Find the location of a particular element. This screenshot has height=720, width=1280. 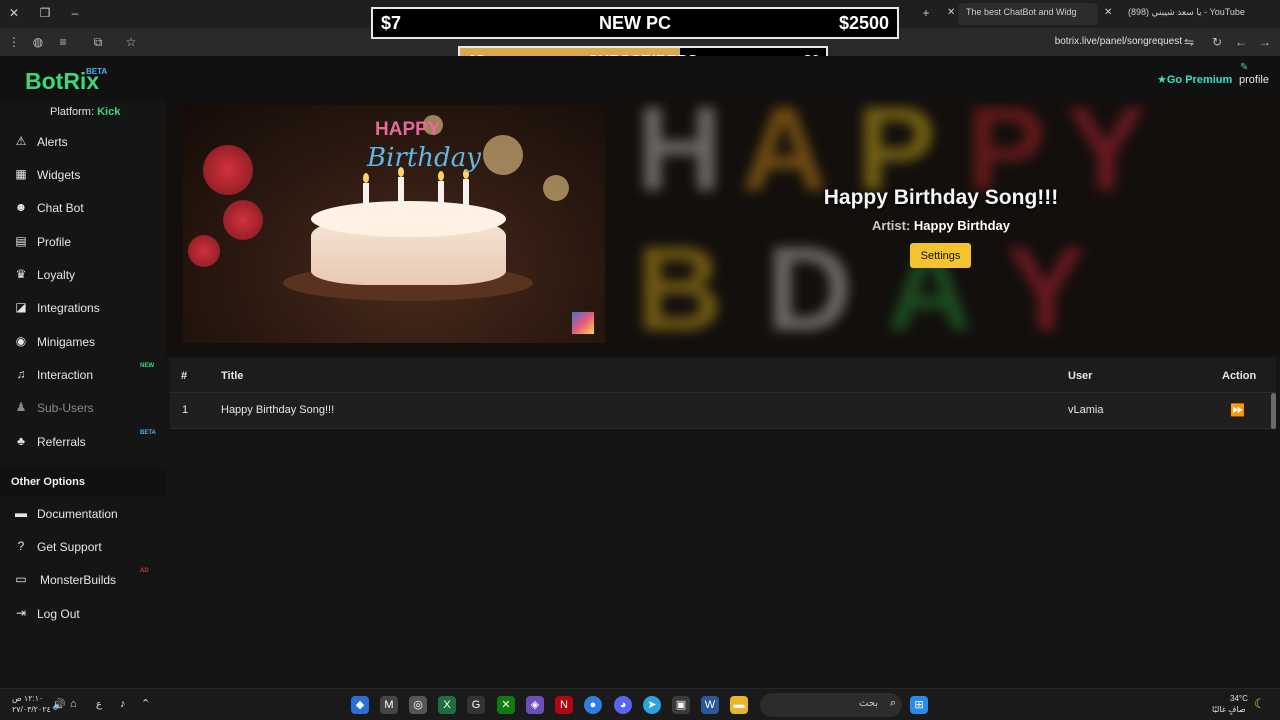

app-file-explorer-icon: ▬ is located at coordinates (739, 705).